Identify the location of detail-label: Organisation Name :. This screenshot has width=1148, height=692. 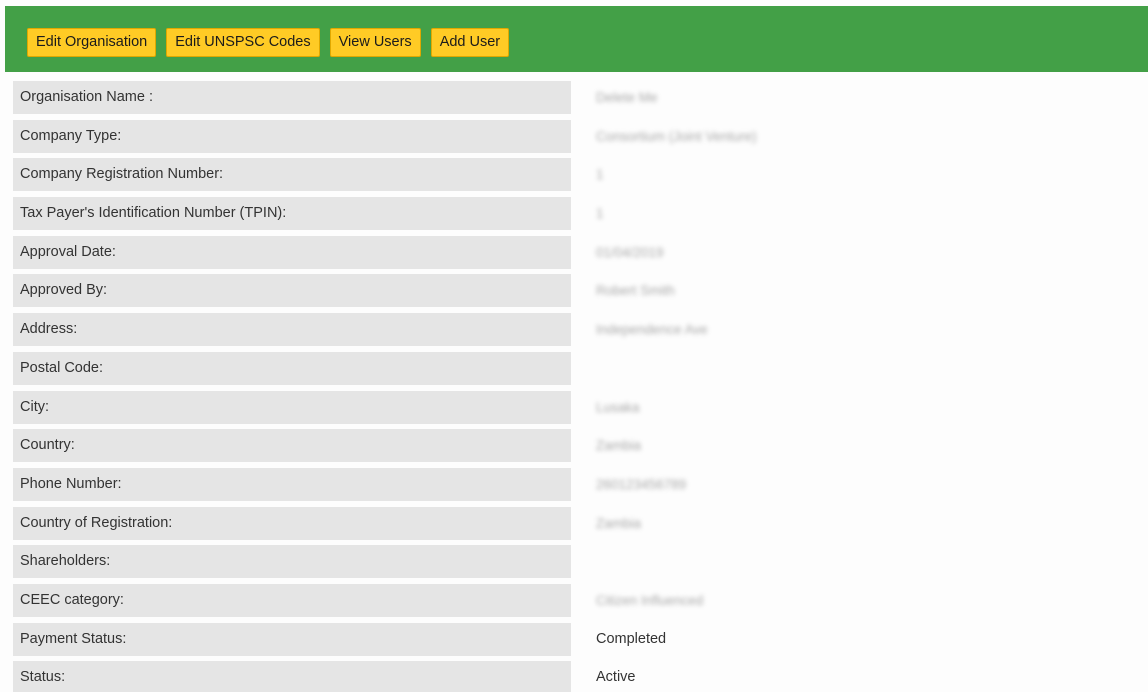
(292, 97).